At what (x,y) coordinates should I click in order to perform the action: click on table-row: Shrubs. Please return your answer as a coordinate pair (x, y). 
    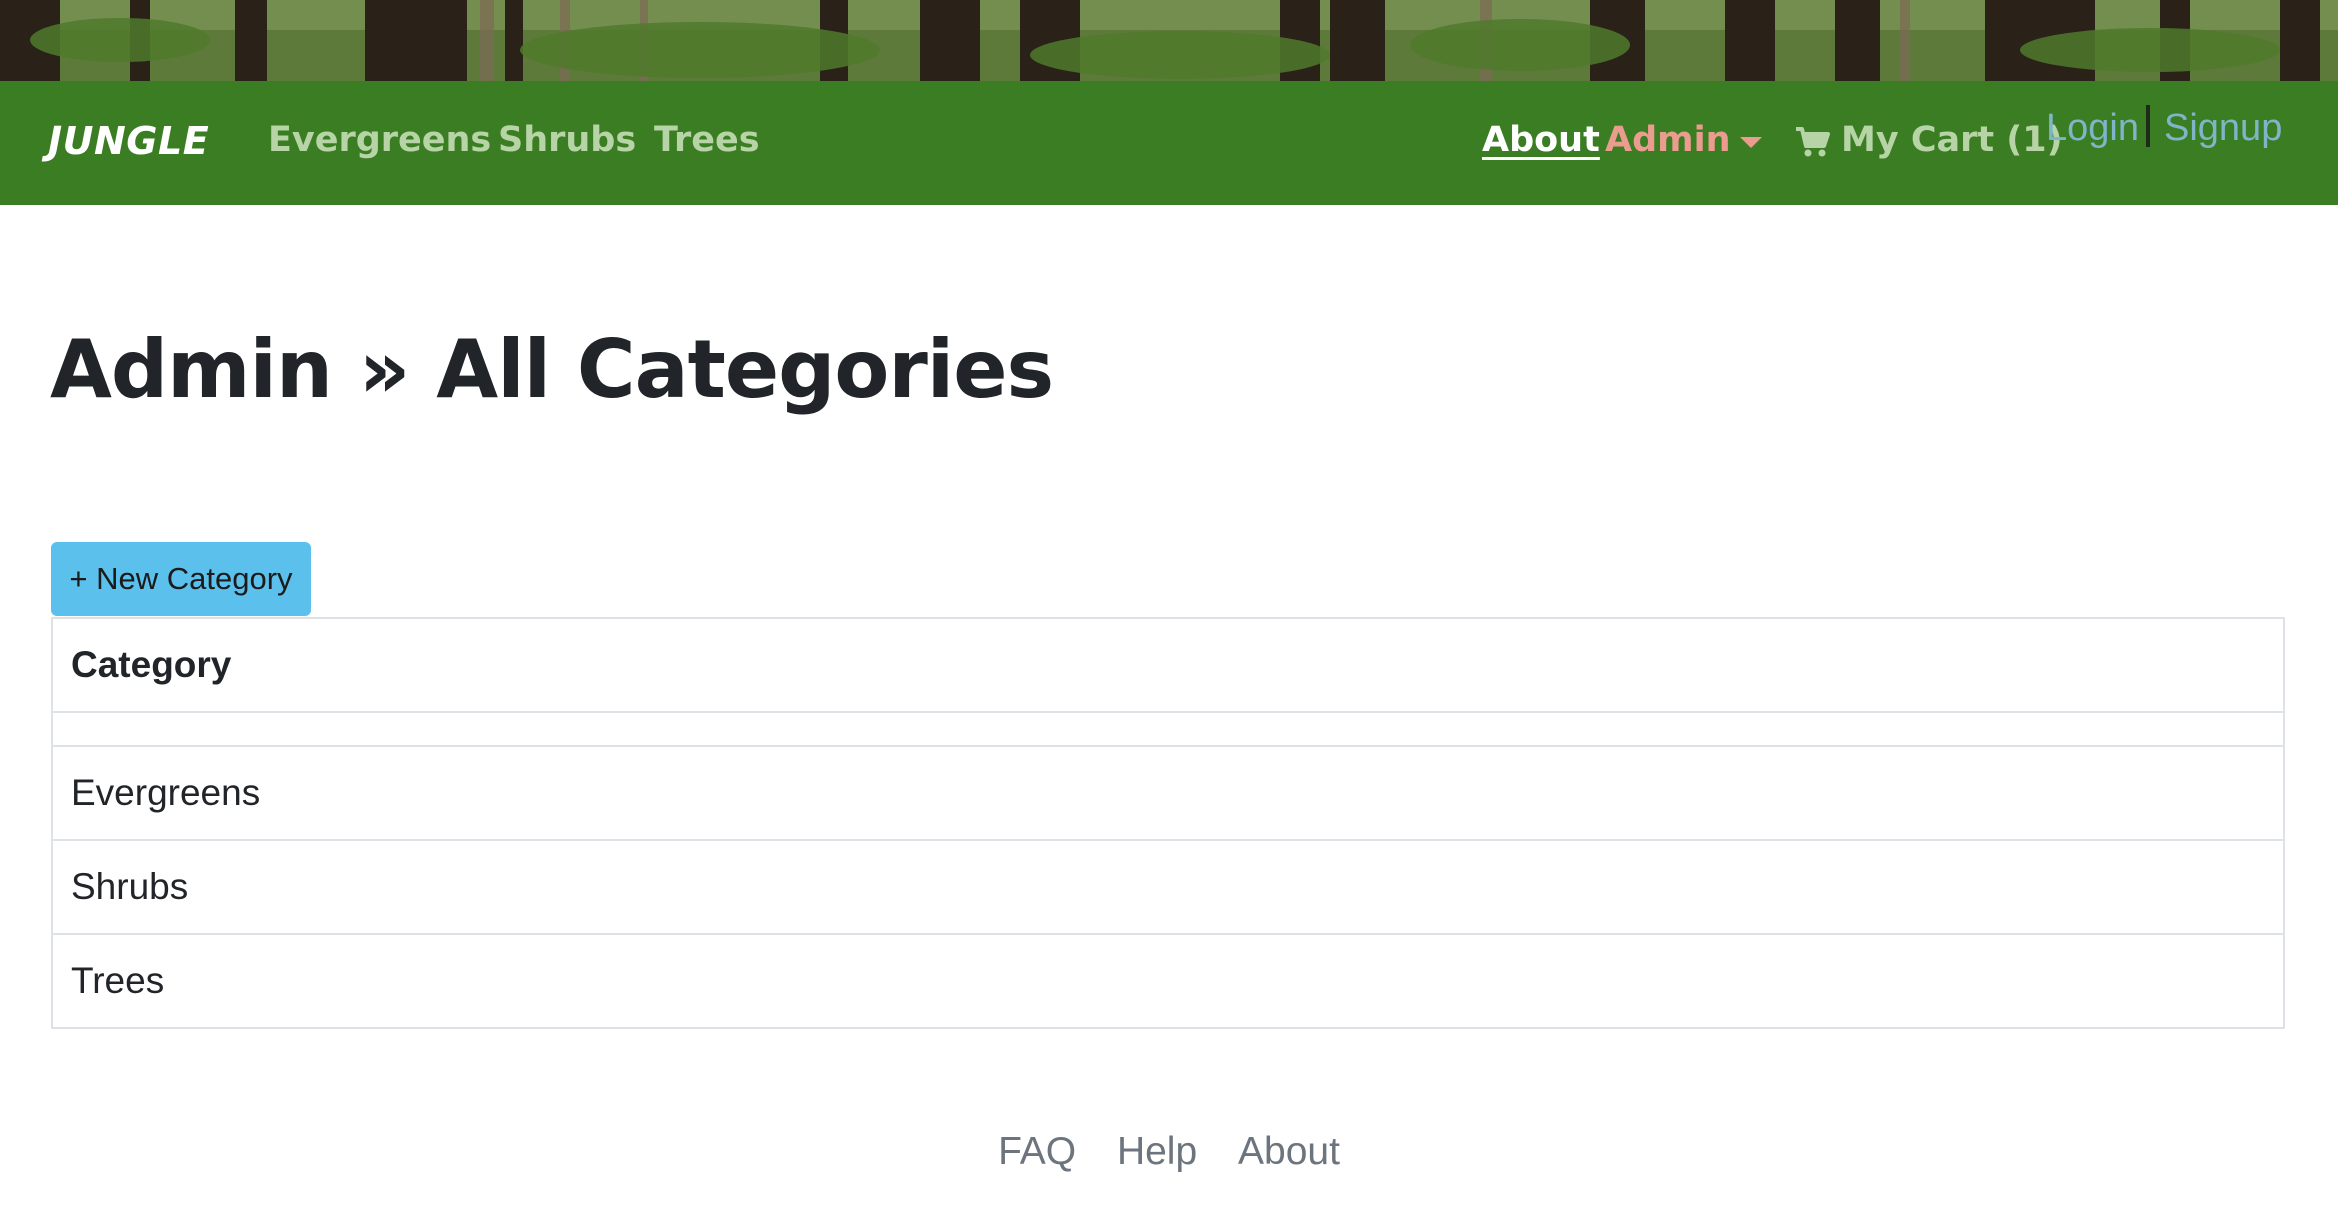
    Looking at the image, I should click on (1168, 887).